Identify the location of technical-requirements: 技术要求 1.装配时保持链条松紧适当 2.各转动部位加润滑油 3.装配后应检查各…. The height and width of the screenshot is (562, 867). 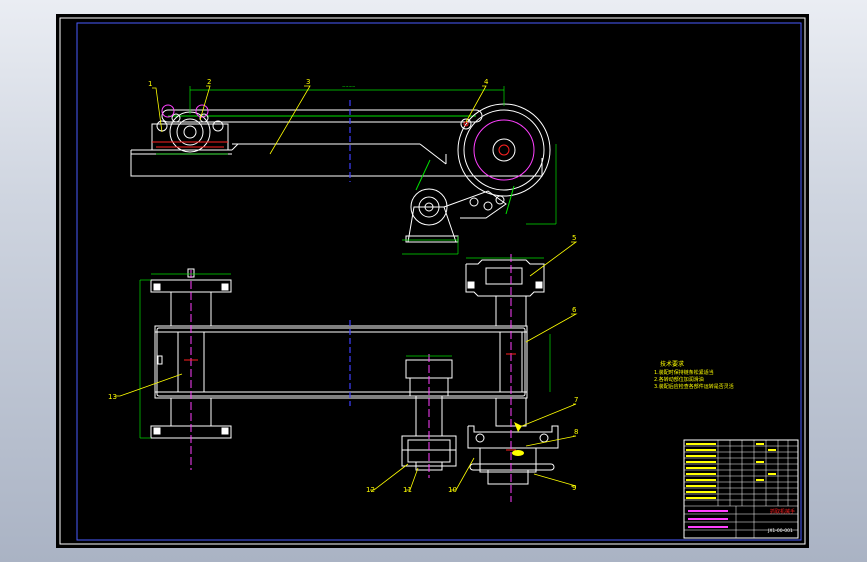
(694, 375).